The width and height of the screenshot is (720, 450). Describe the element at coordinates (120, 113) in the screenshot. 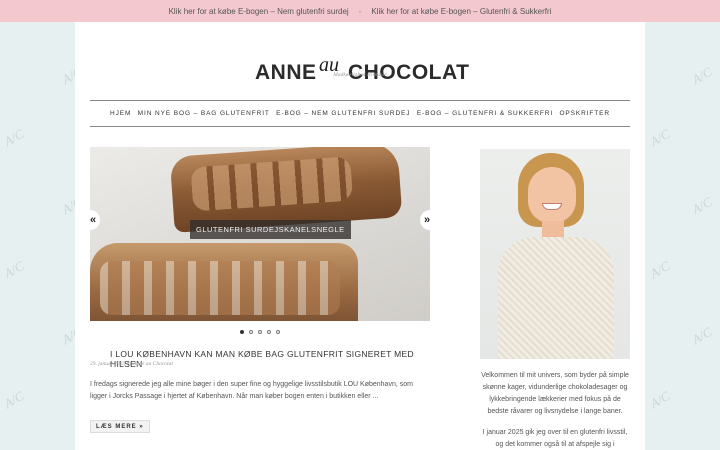

I see `nav-item-home: HJEM` at that location.